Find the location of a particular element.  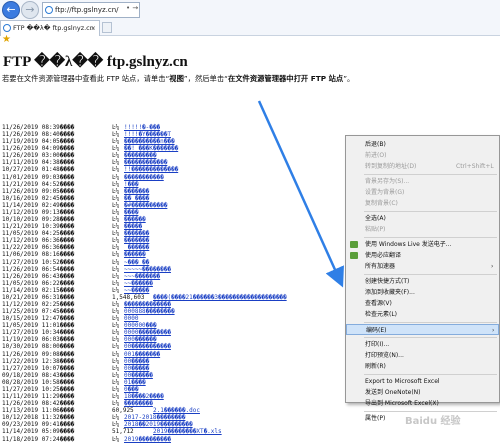

address-text: ftp://ftp.gslnyz.cn/ is located at coordinates (87, 10).